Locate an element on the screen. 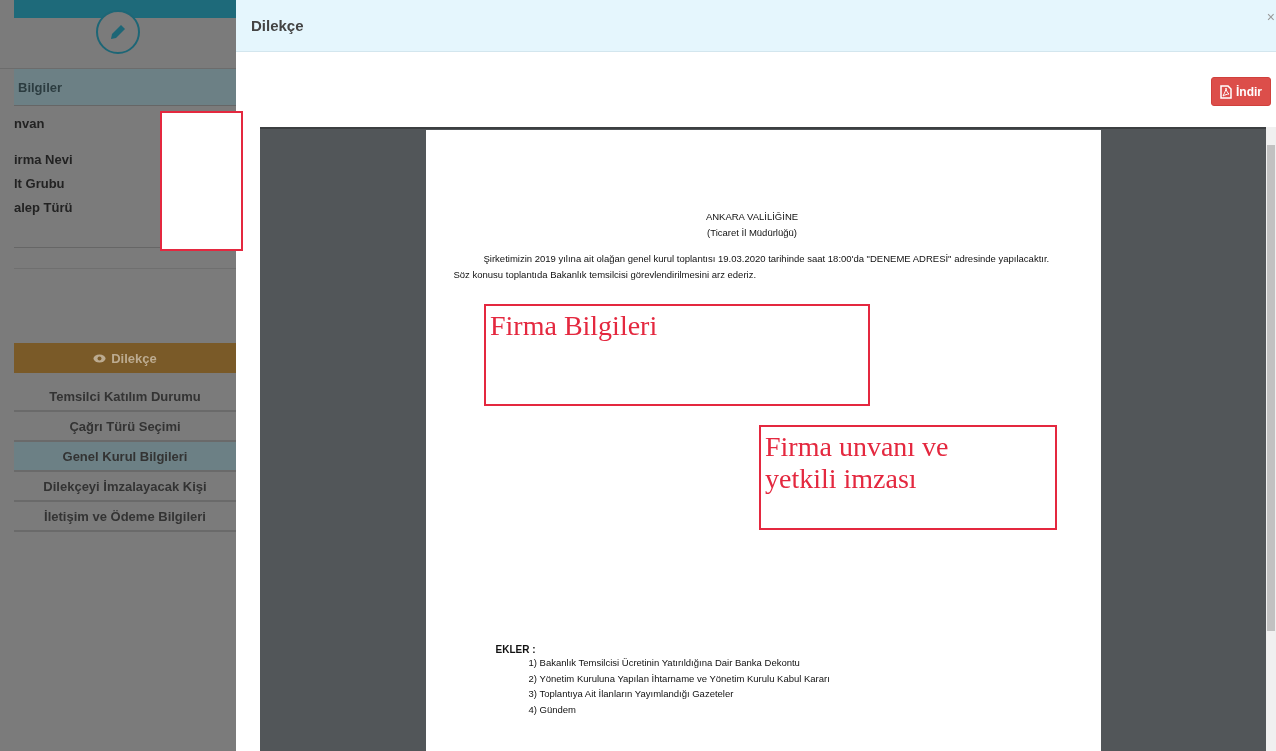 Image resolution: width=1276 pixels, height=751 pixels. attachment-item: 2) Yönetim Kuruluna Yapılan İhtarname ve Yönetim Kurulu Kabul Kararı is located at coordinates (679, 678).